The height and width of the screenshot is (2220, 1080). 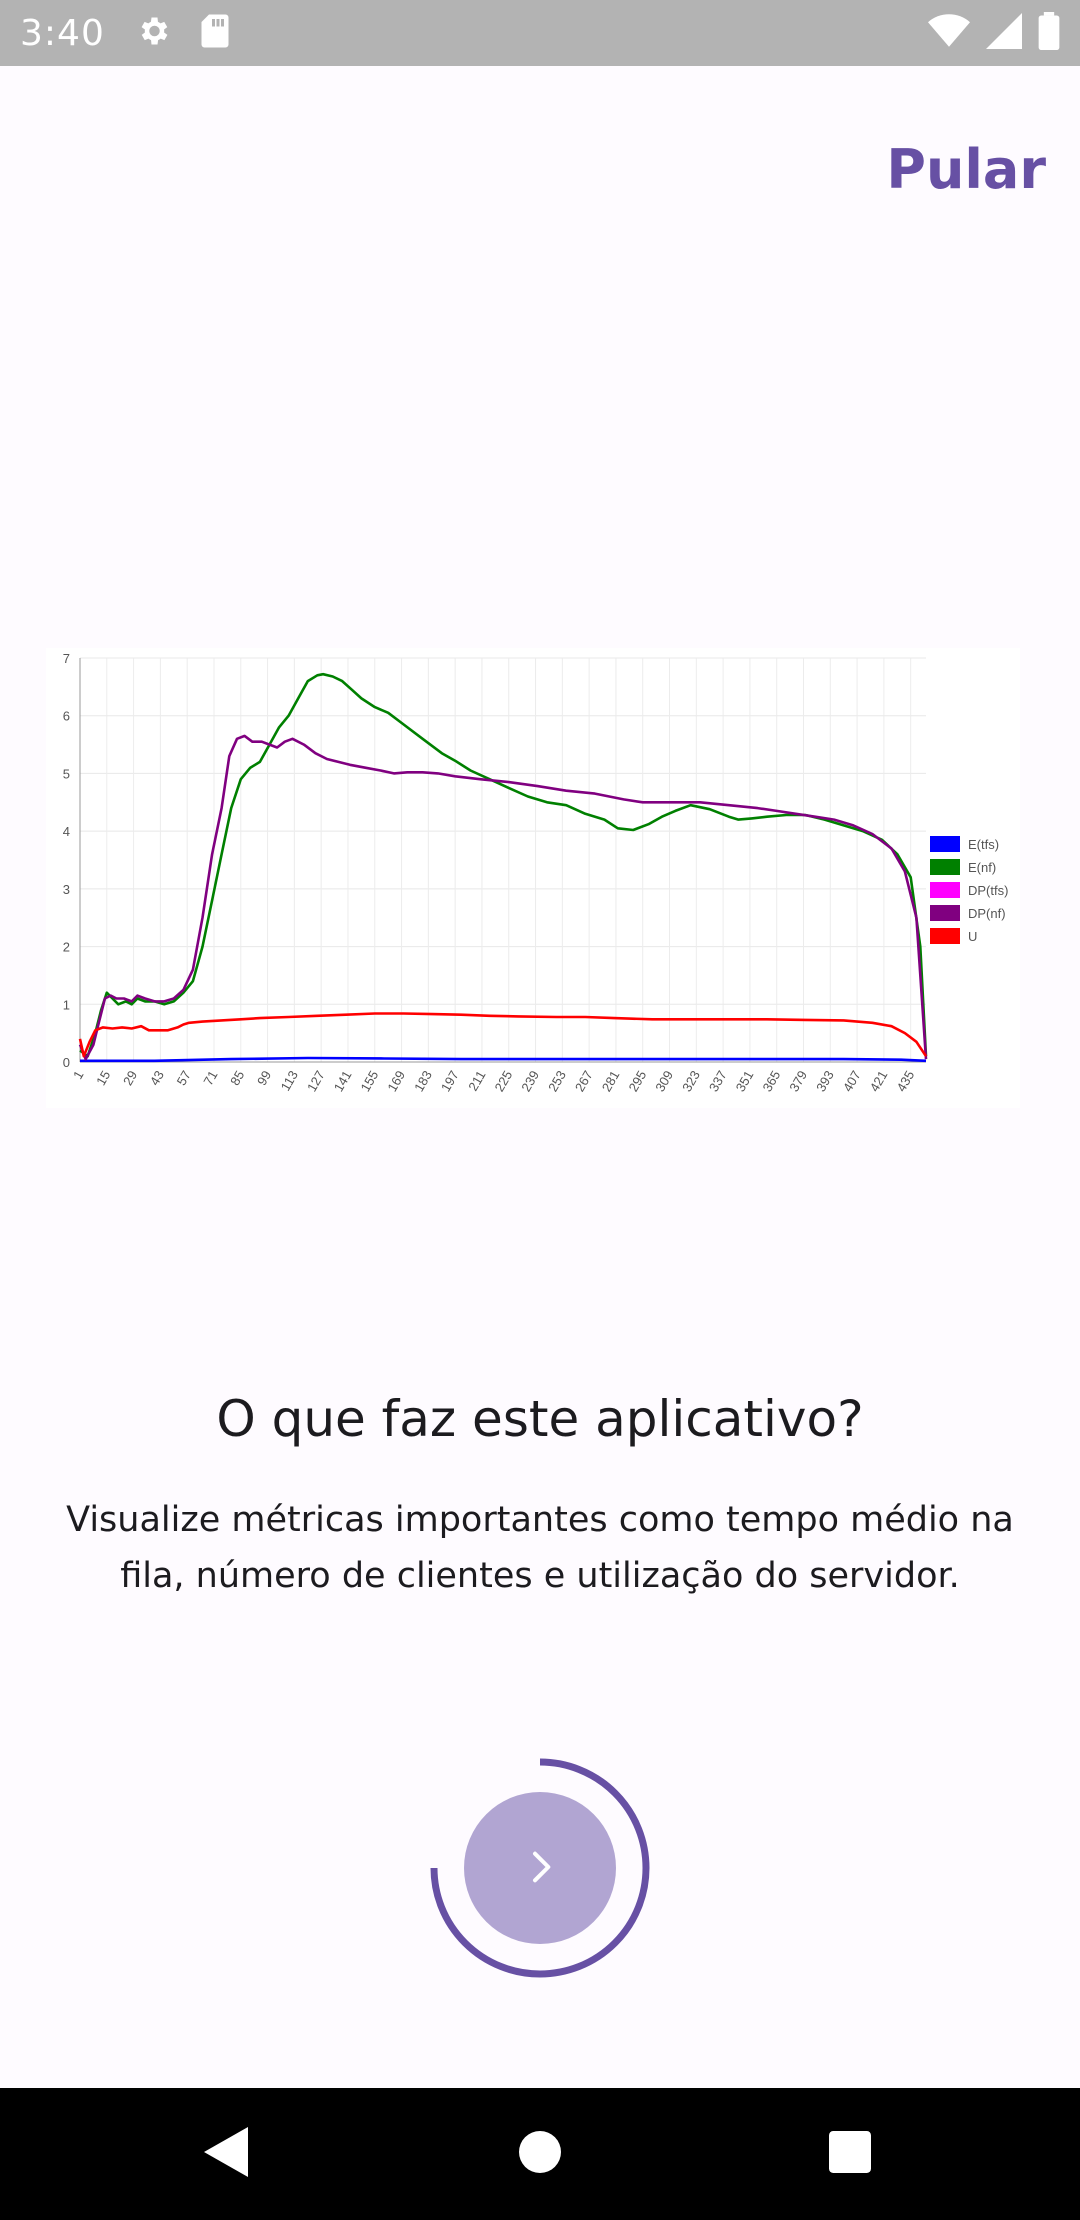 I want to click on navigation-bar, so click(x=540, y=2154).